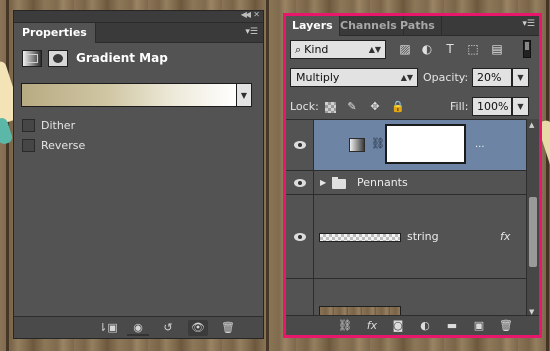 The height and width of the screenshot is (351, 550). Describe the element at coordinates (304, 106) in the screenshot. I see `lock-label: Lock:` at that location.